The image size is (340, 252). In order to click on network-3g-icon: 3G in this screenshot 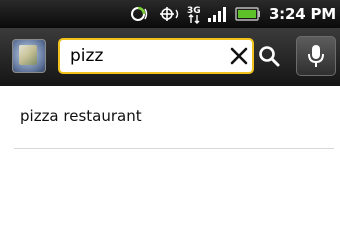, I will do `click(194, 14)`.